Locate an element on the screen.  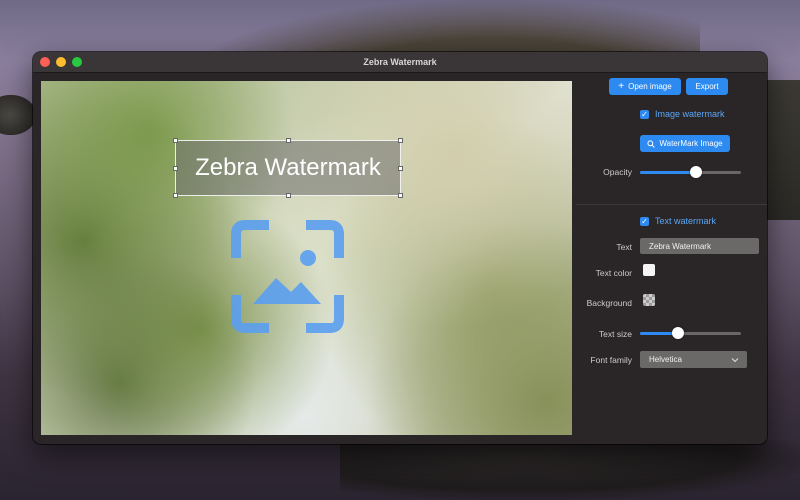
chevron-down-icon is located at coordinates (735, 359).